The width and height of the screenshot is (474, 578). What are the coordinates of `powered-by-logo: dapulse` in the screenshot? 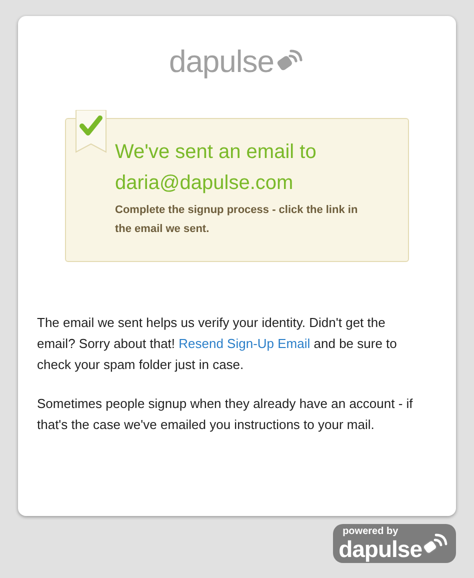 It's located at (380, 549).